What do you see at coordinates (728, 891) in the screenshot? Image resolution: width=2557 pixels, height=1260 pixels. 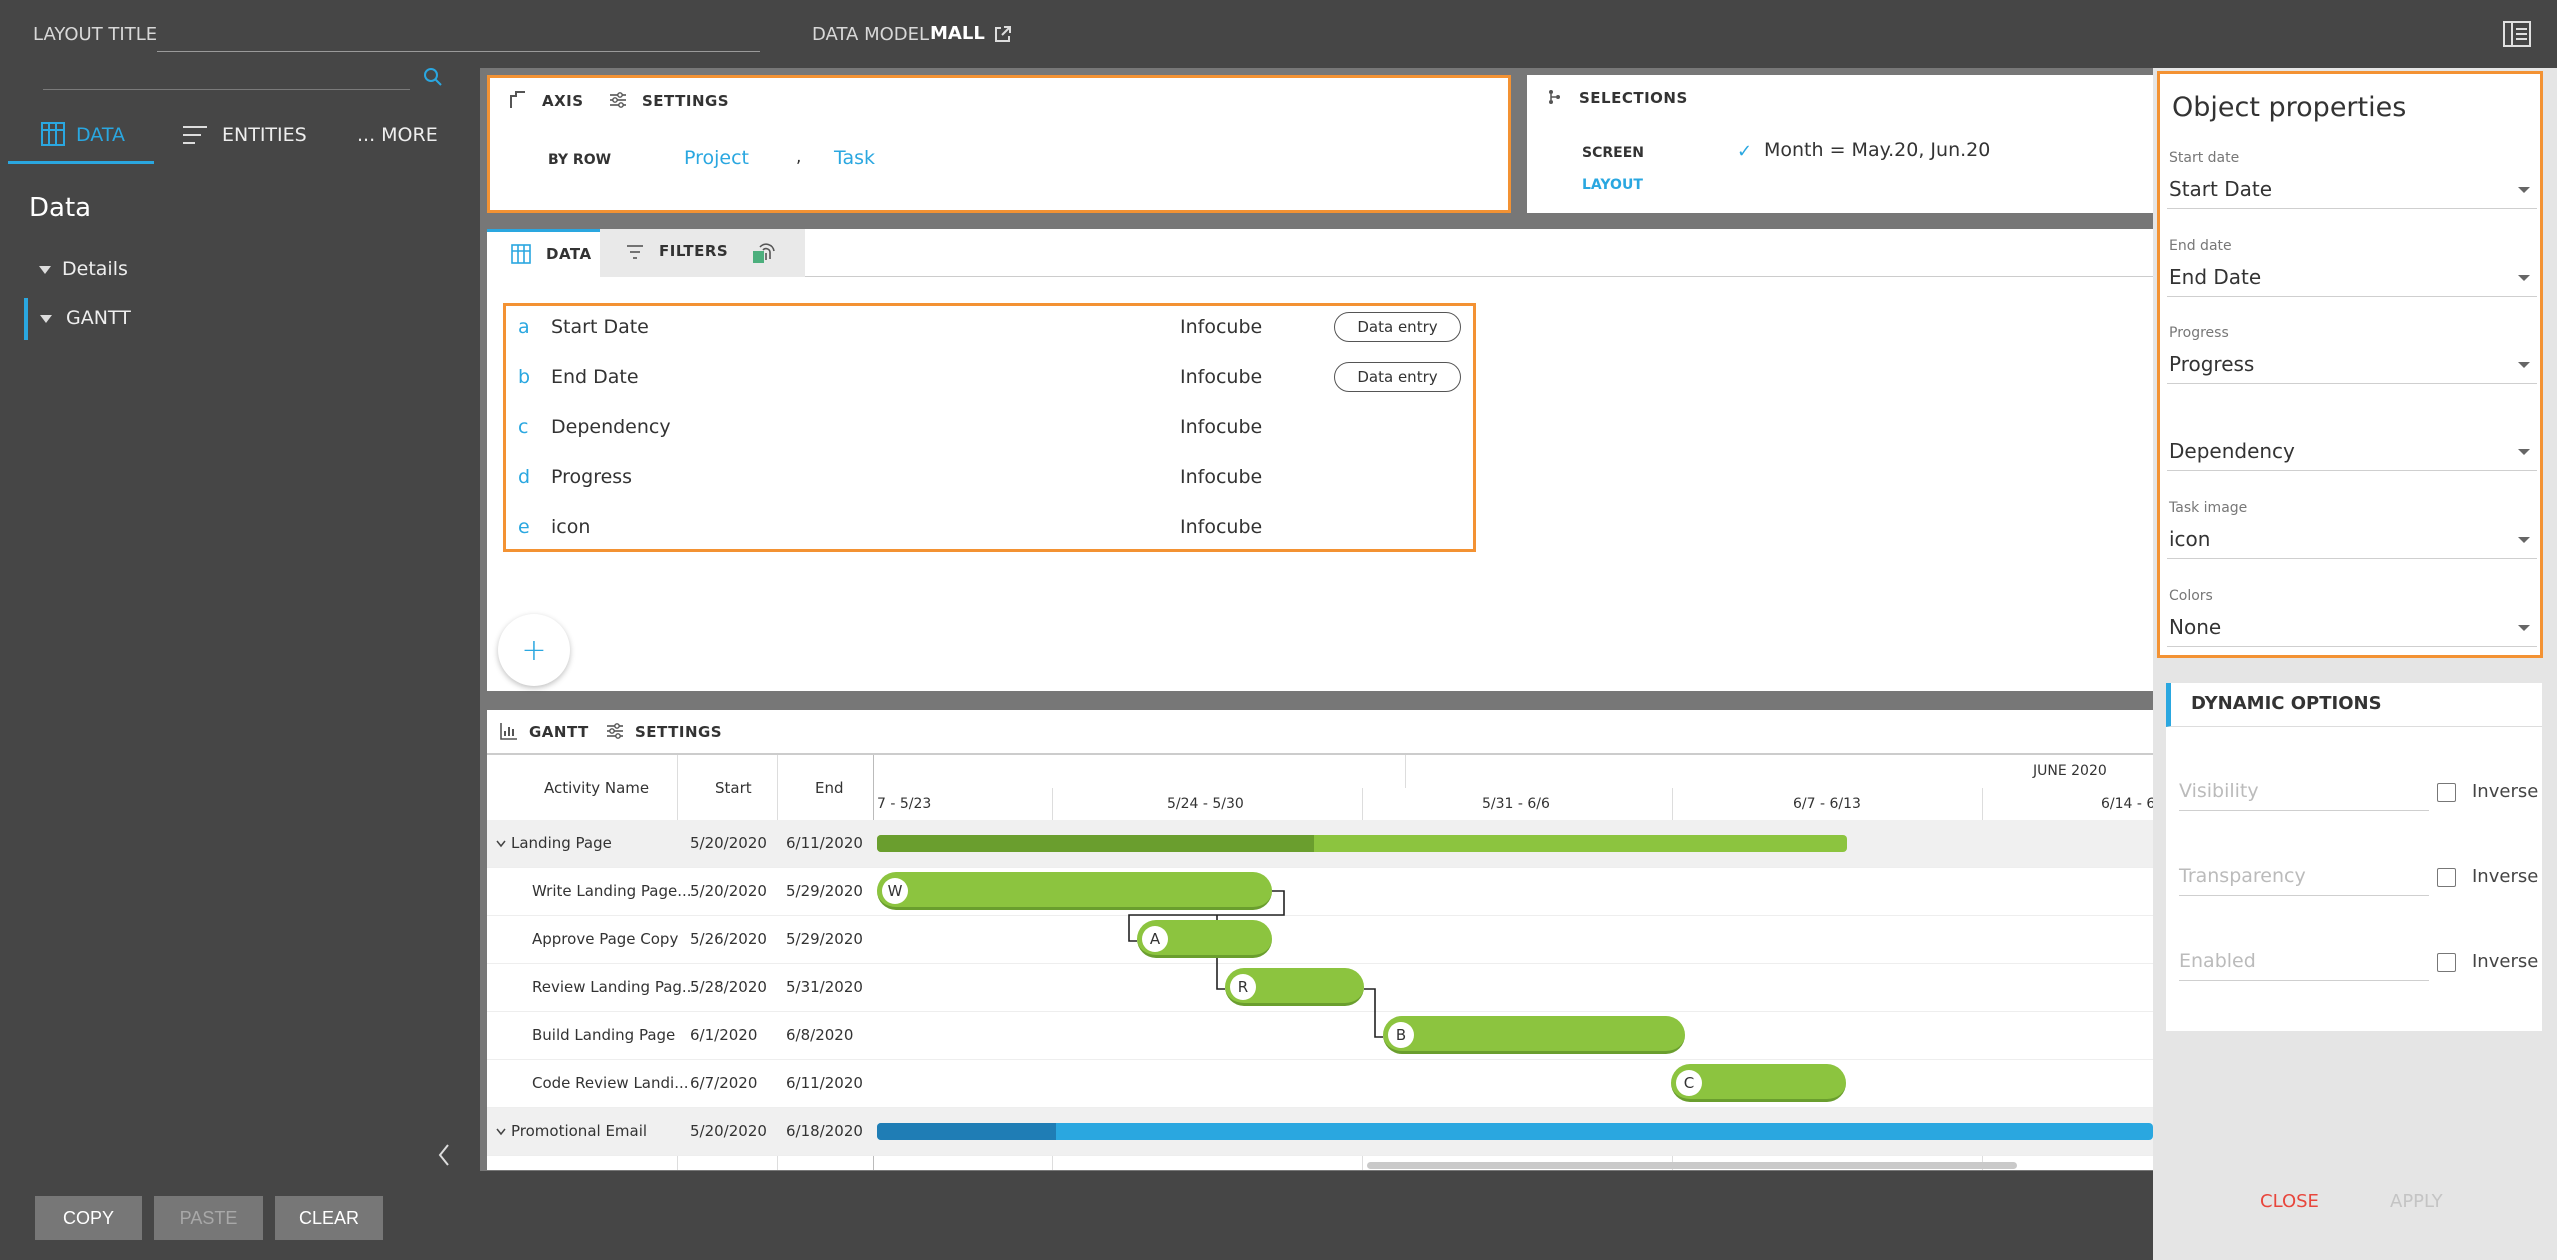 I see `gantt-start-date: 5/20/2020` at bounding box center [728, 891].